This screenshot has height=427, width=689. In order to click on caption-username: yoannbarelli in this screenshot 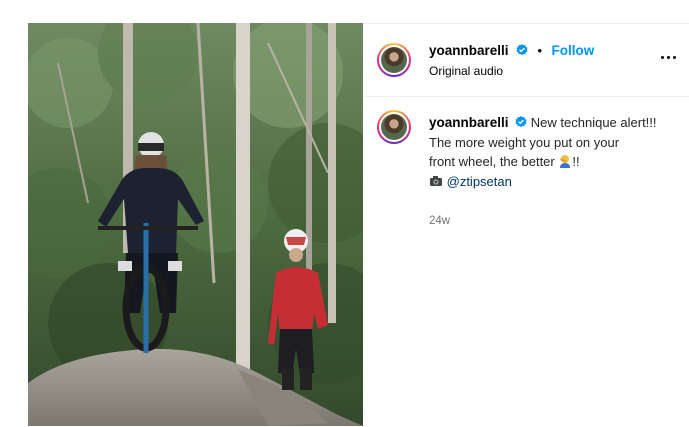, I will do `click(469, 122)`.